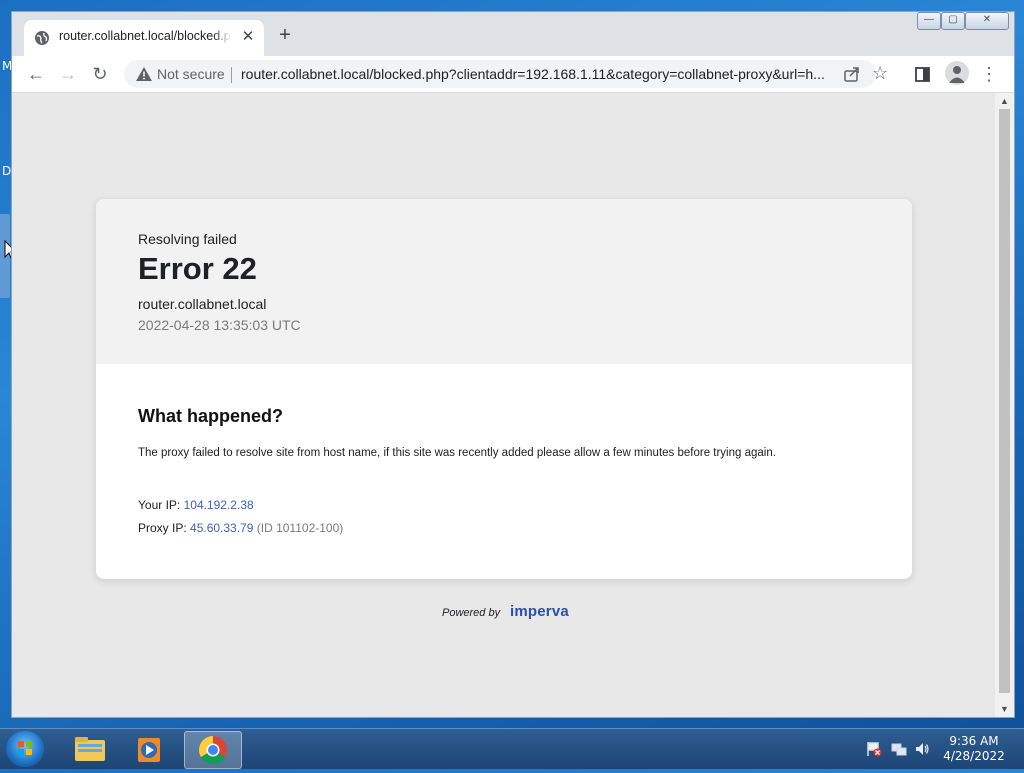 The image size is (1024, 773). What do you see at coordinates (1004, 401) in the screenshot?
I see `scroll-thumb` at bounding box center [1004, 401].